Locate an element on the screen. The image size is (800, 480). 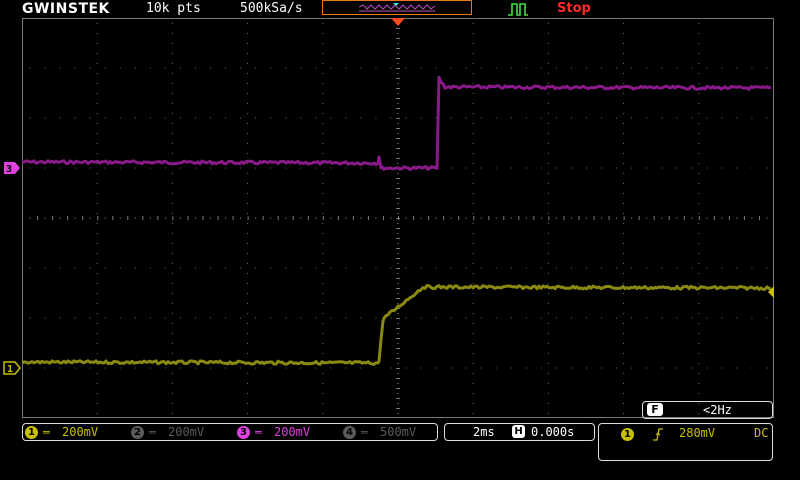
frequency-label: F is located at coordinates (655, 409).